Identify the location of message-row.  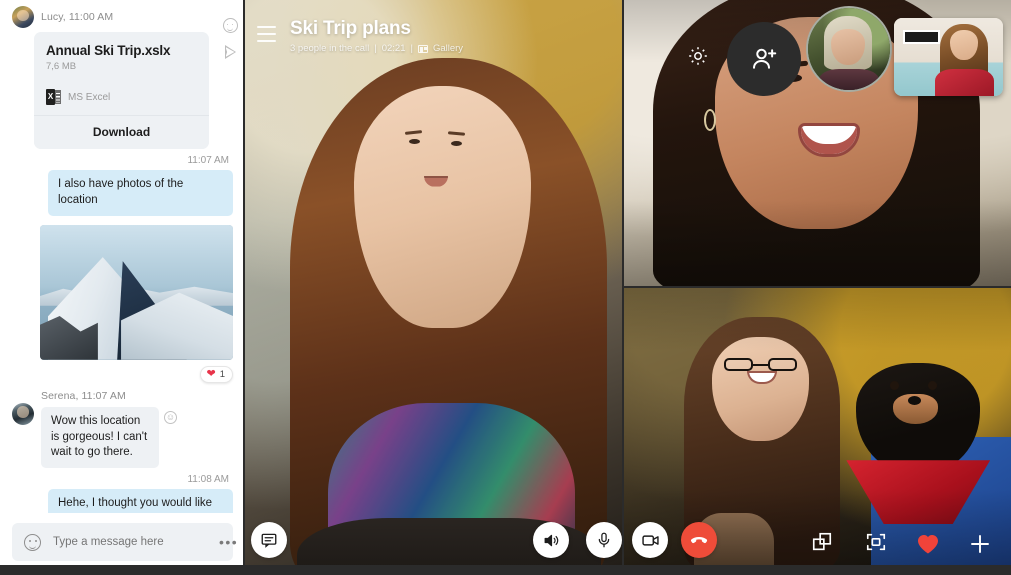
(122, 288).